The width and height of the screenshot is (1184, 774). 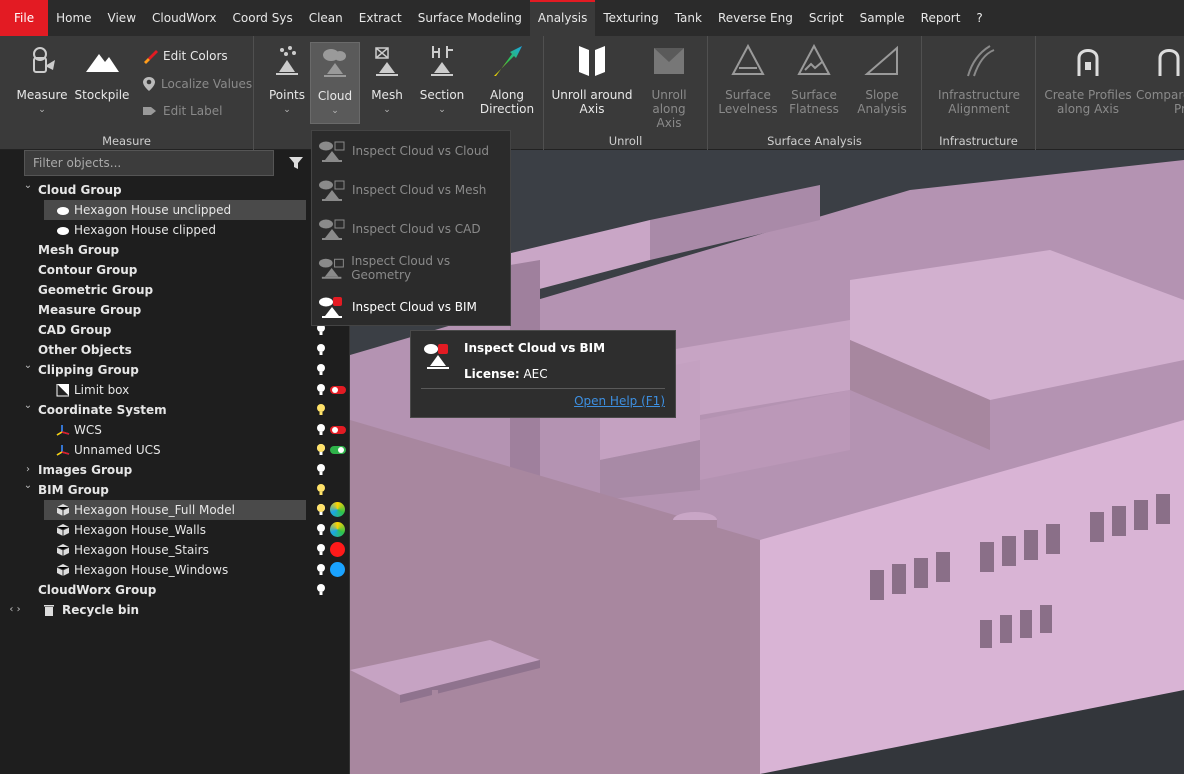 I want to click on surface-levelness-button: Surface Levelness, so click(x=748, y=79).